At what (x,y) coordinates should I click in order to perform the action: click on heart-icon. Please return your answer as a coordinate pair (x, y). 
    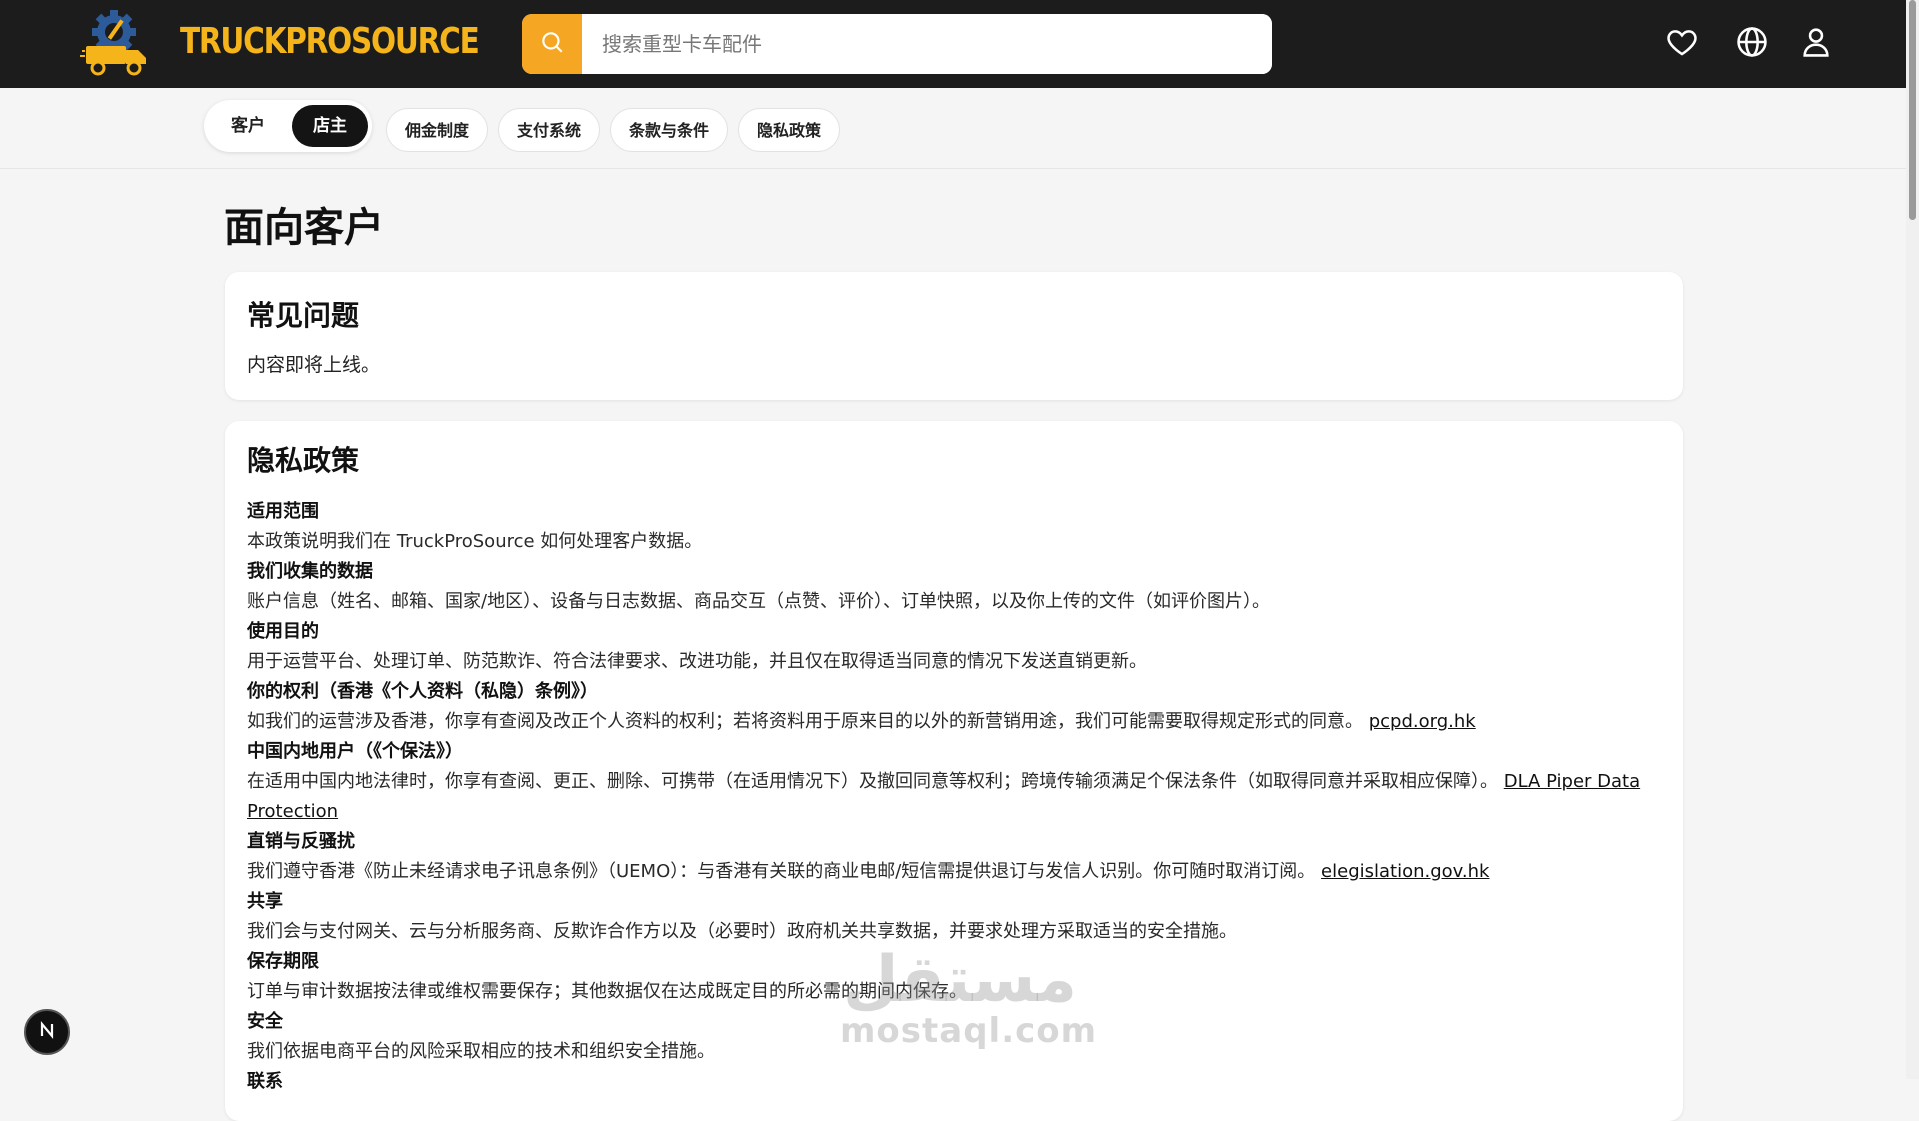
    Looking at the image, I should click on (1682, 44).